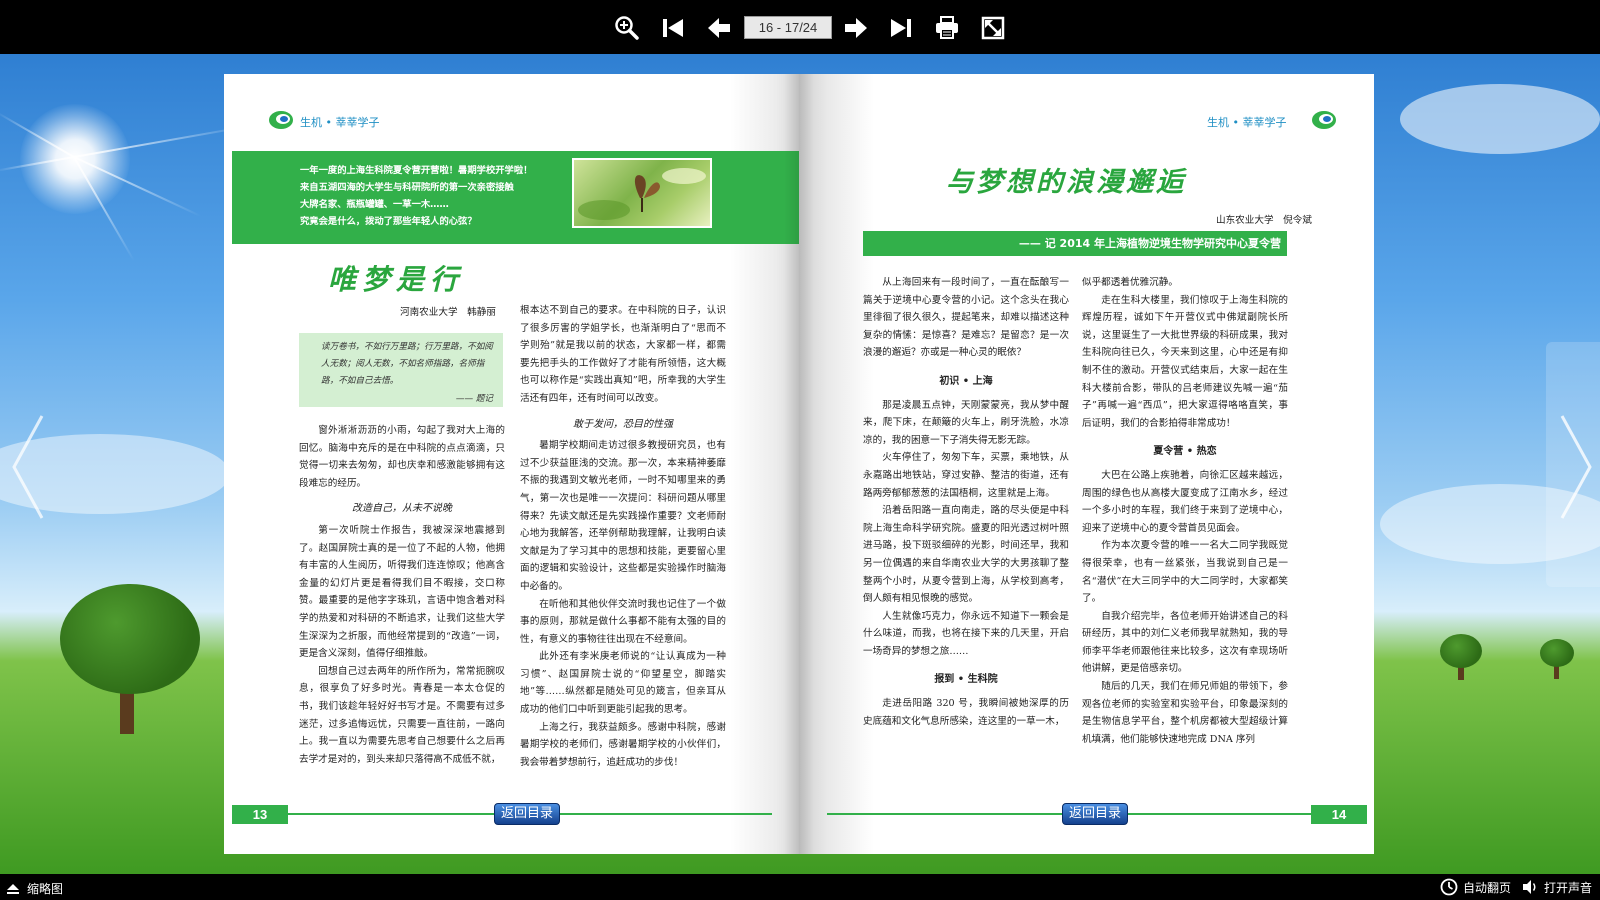 The height and width of the screenshot is (900, 1600). I want to click on prev-page-icon, so click(719, 28).